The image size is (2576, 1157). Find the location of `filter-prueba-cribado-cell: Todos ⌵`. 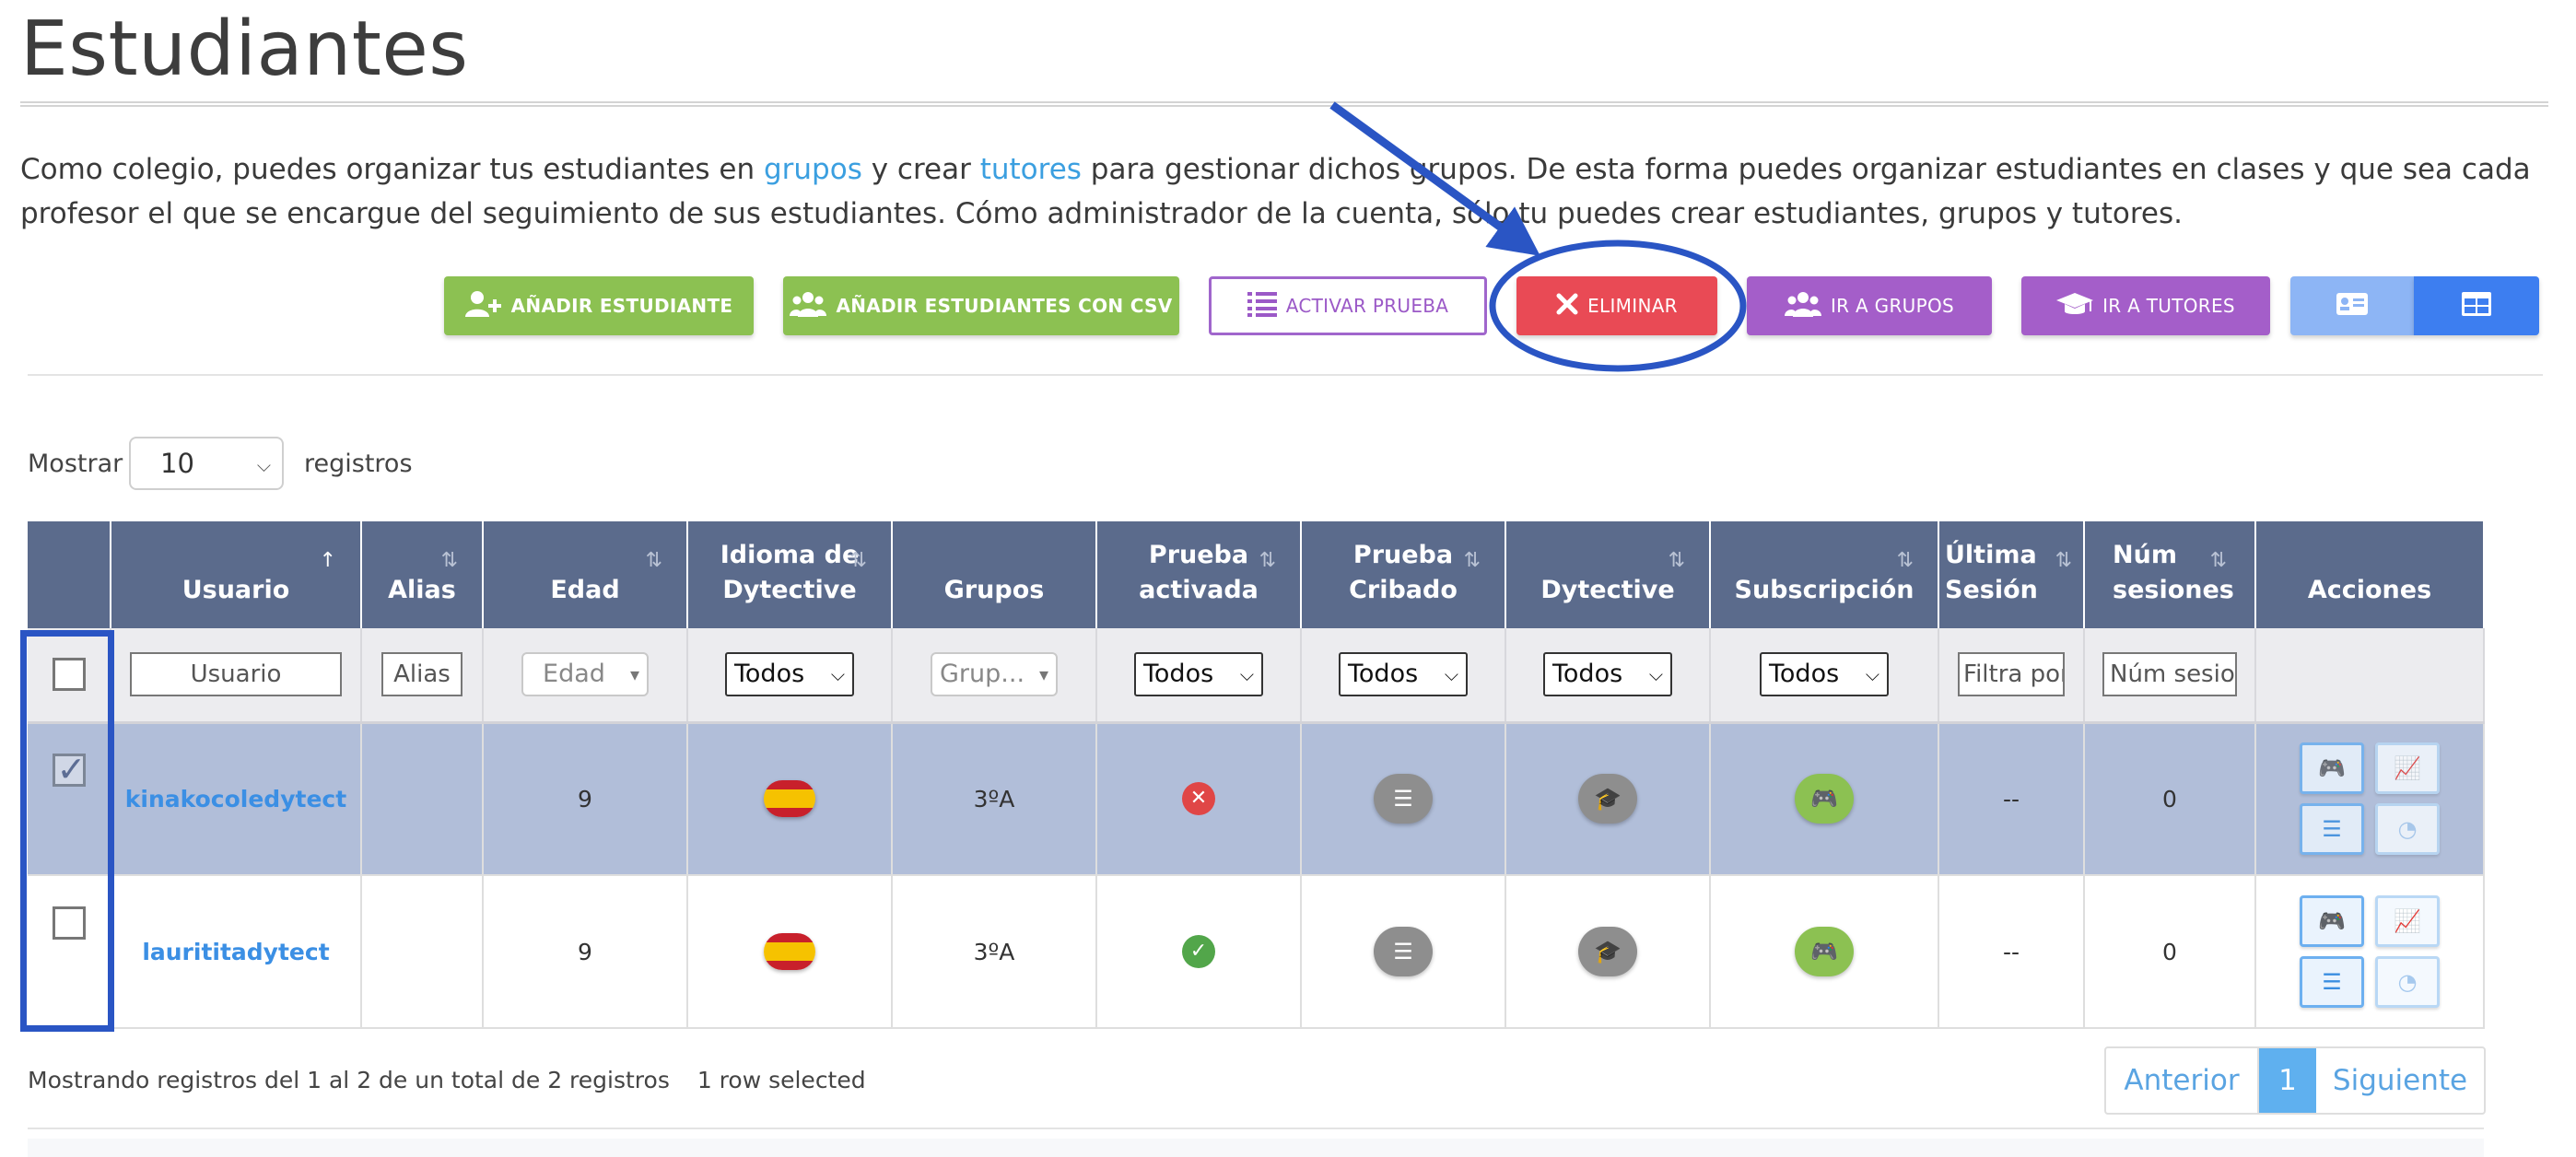

filter-prueba-cribado-cell: Todos ⌵ is located at coordinates (1403, 676).